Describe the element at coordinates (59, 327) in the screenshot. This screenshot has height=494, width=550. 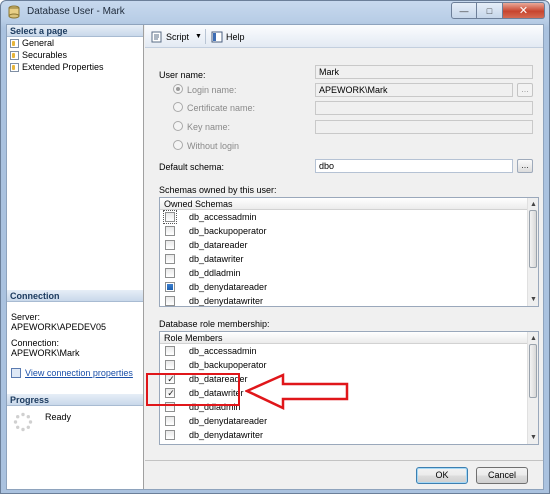
I see `server-value: APEWORK\APEDEV05` at that location.